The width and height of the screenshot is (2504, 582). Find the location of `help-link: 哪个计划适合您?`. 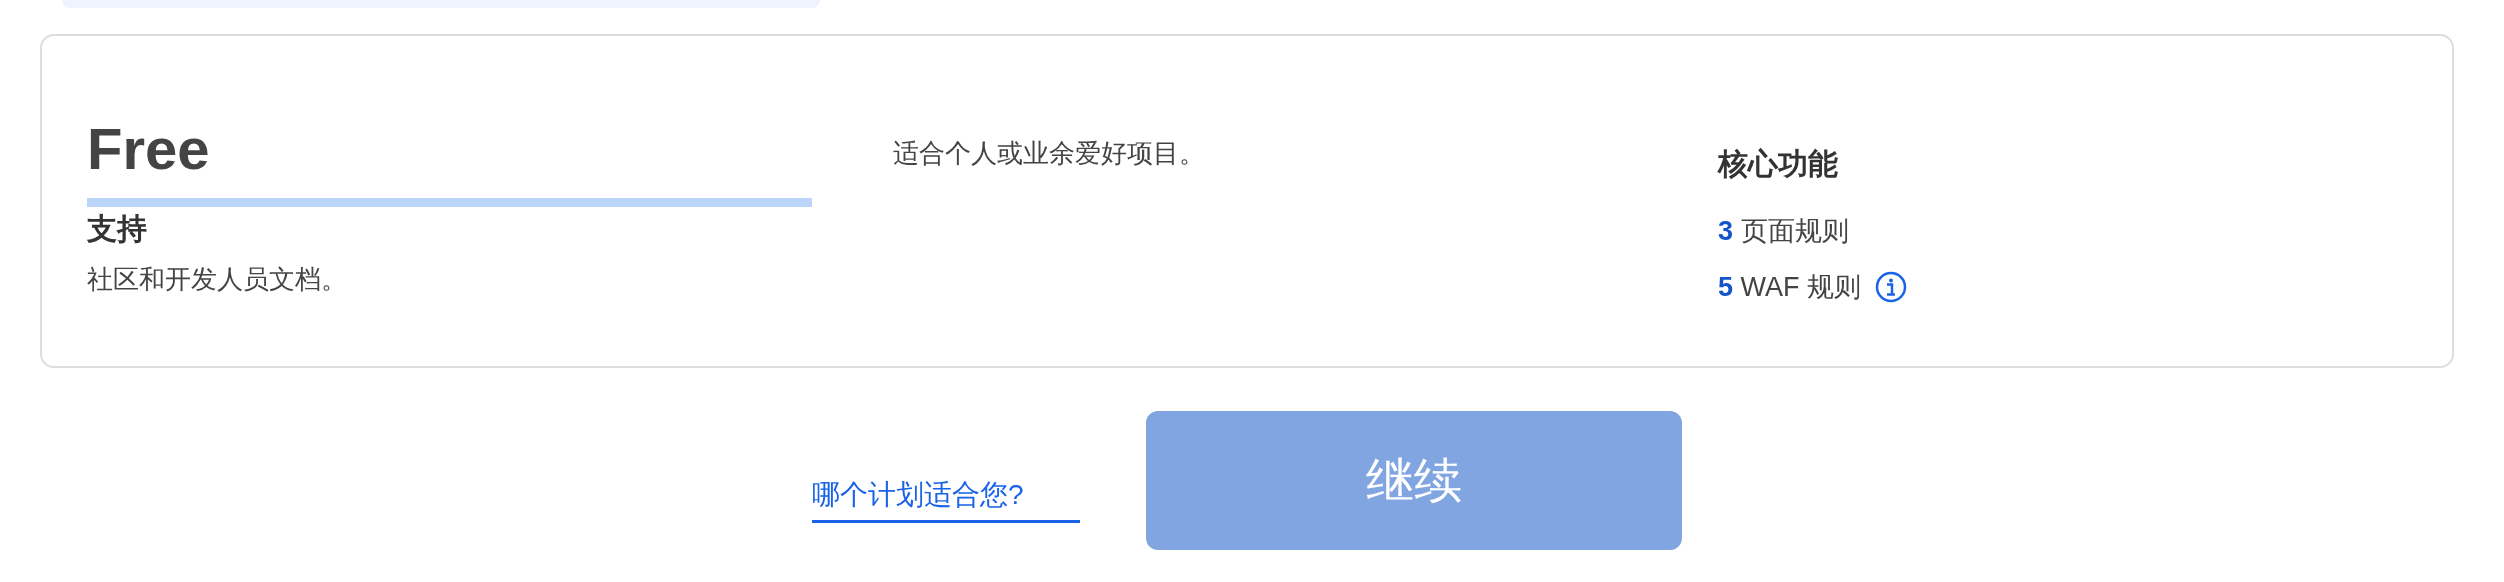

help-link: 哪个计划适合您? is located at coordinates (946, 499).